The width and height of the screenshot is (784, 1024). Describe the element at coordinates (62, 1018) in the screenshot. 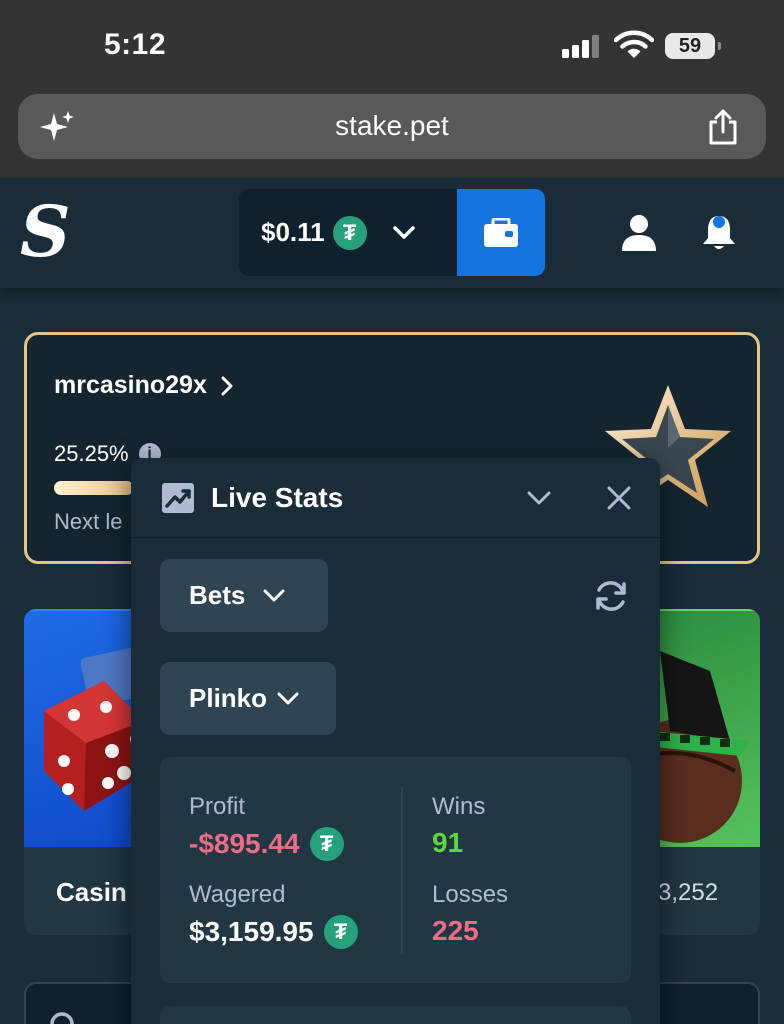

I see `search-icon` at that location.